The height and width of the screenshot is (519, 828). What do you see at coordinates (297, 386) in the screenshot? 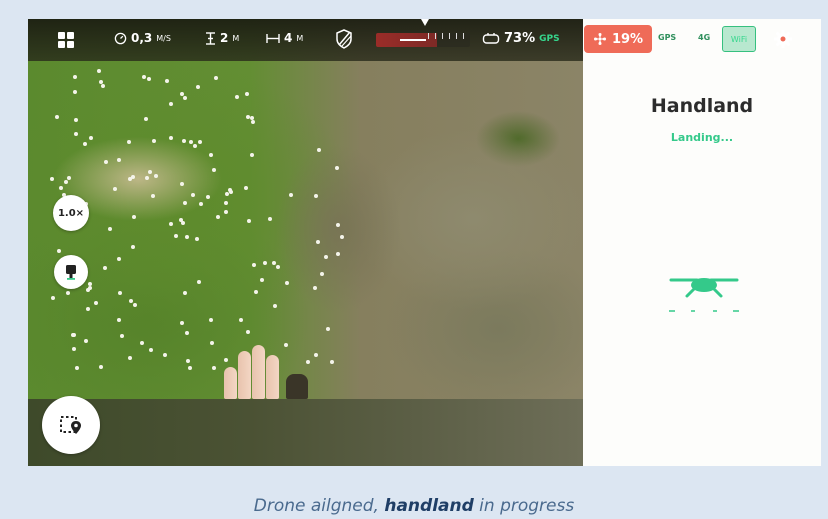
I see `shoe` at bounding box center [297, 386].